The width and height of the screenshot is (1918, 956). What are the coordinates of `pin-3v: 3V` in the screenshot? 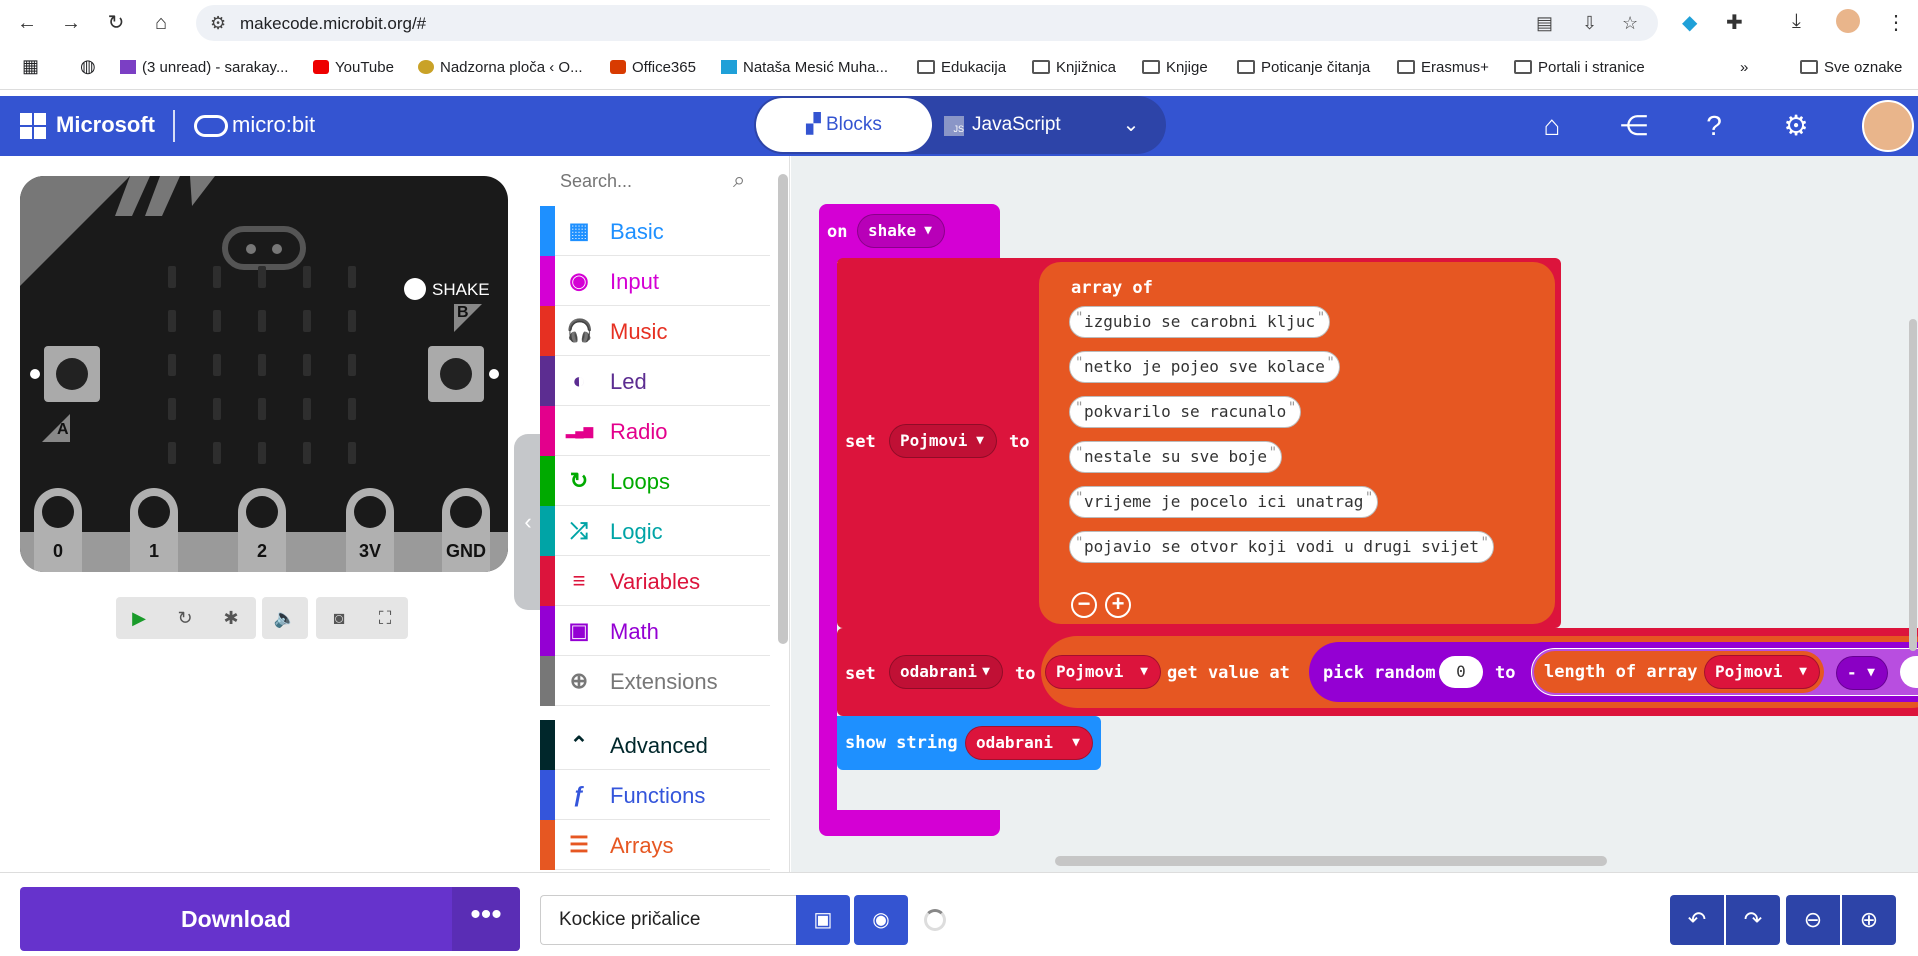 It's located at (370, 530).